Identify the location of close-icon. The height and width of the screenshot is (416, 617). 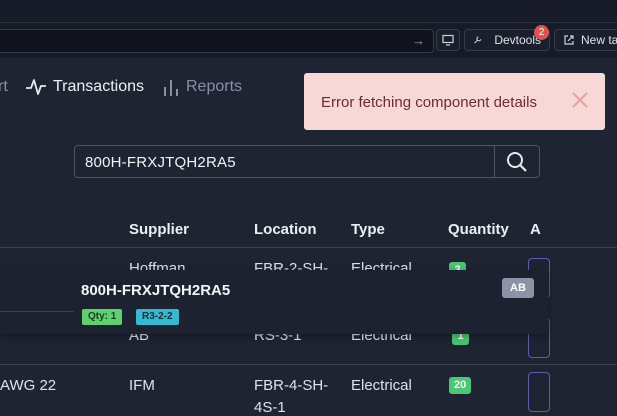
(580, 100).